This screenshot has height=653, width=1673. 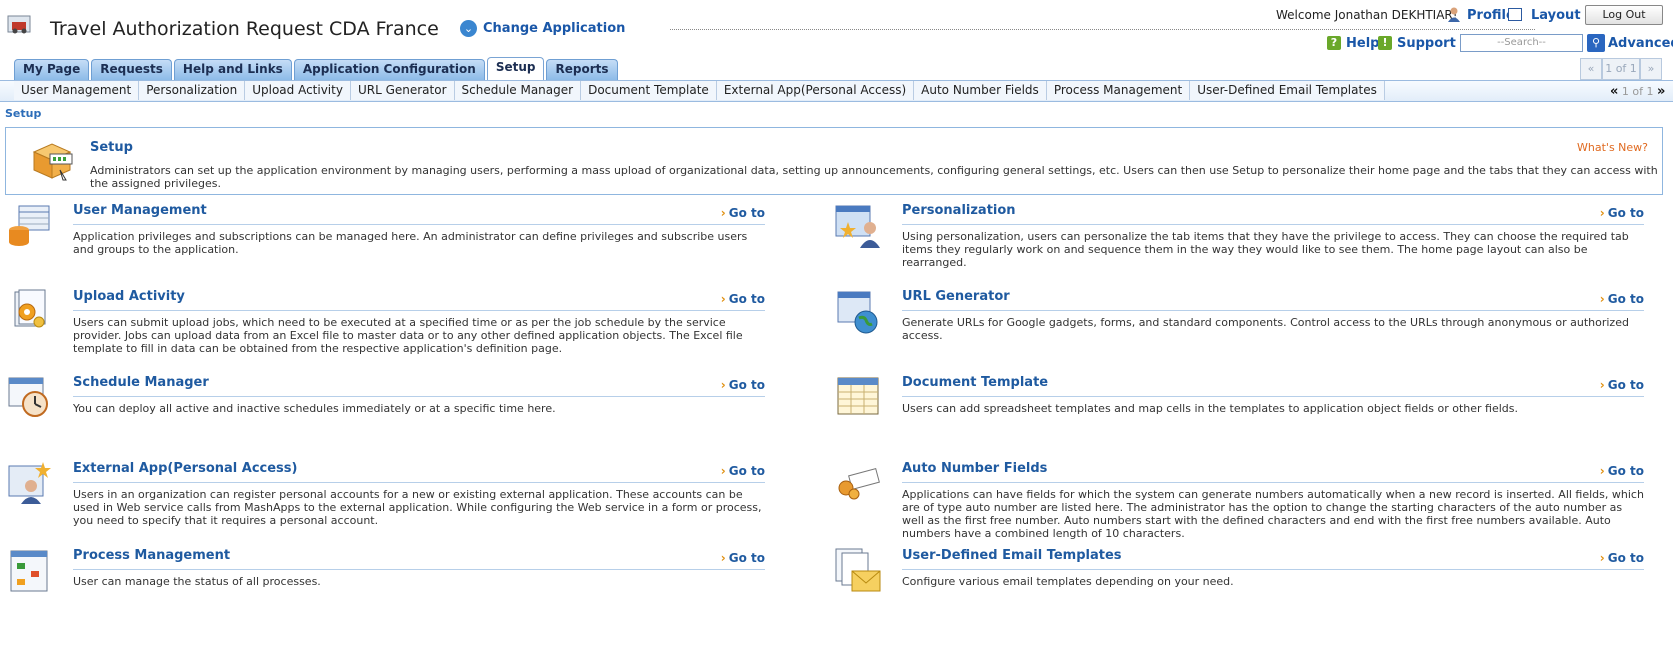 What do you see at coordinates (389, 69) in the screenshot?
I see `tab-application-configuration: Application Configuration` at bounding box center [389, 69].